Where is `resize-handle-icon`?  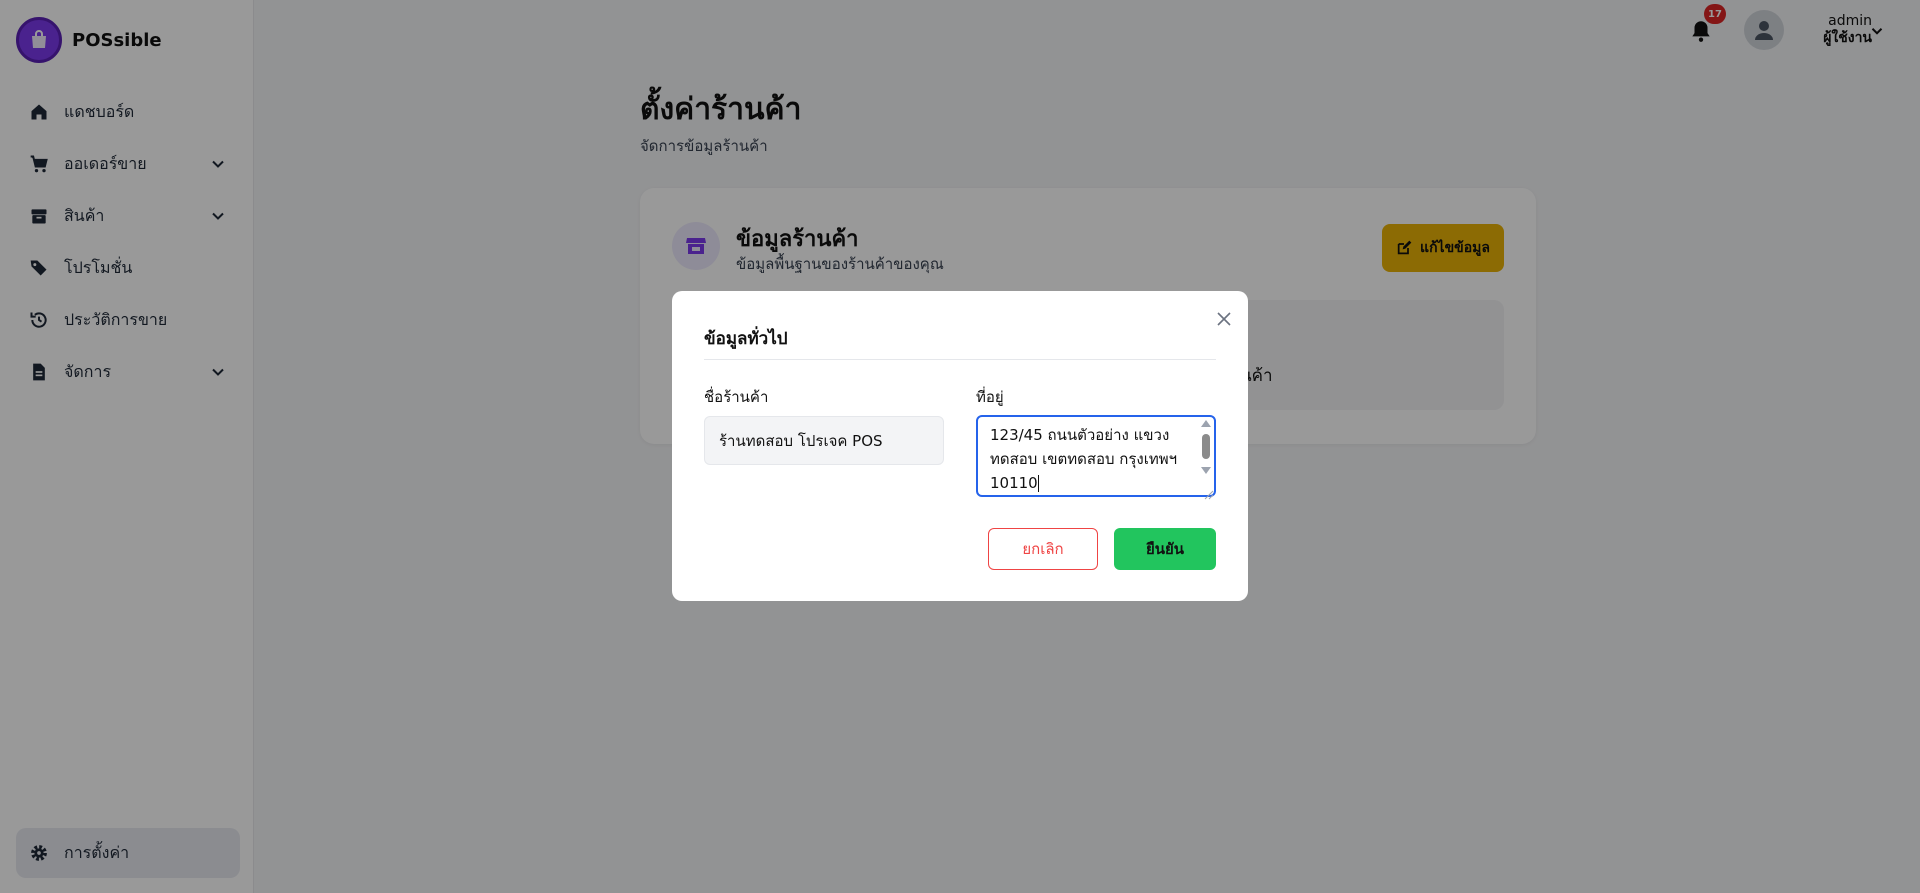
resize-handle-icon is located at coordinates (1209, 492).